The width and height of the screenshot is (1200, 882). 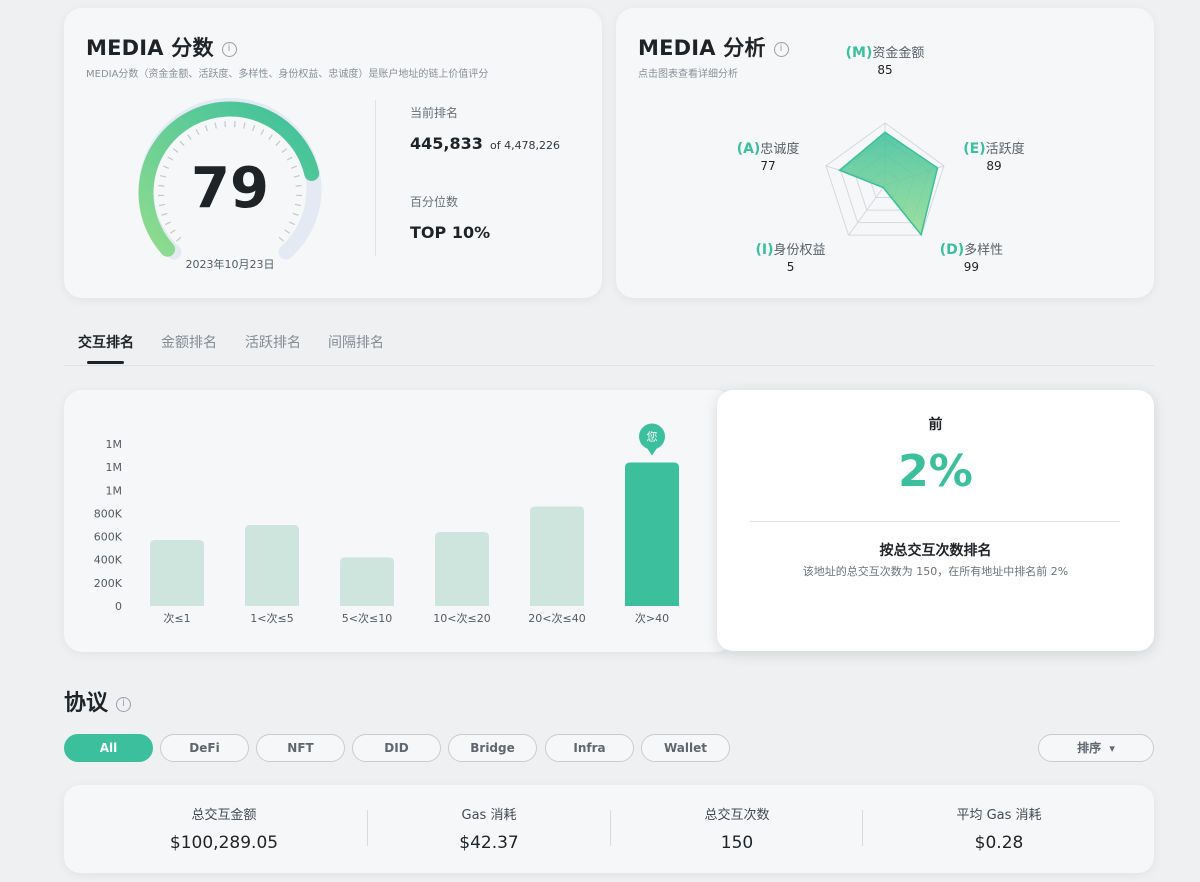 I want to click on radar-axis-code: (E), so click(x=974, y=148).